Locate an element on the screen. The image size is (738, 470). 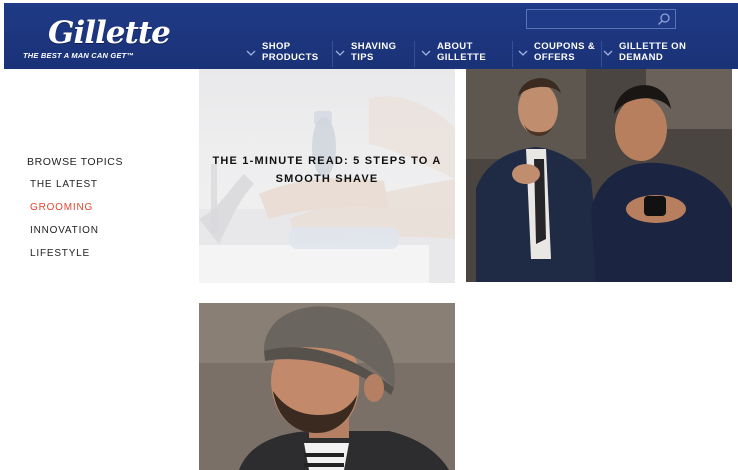
nav-label: COUPONS & OFFERS is located at coordinates (565, 52).